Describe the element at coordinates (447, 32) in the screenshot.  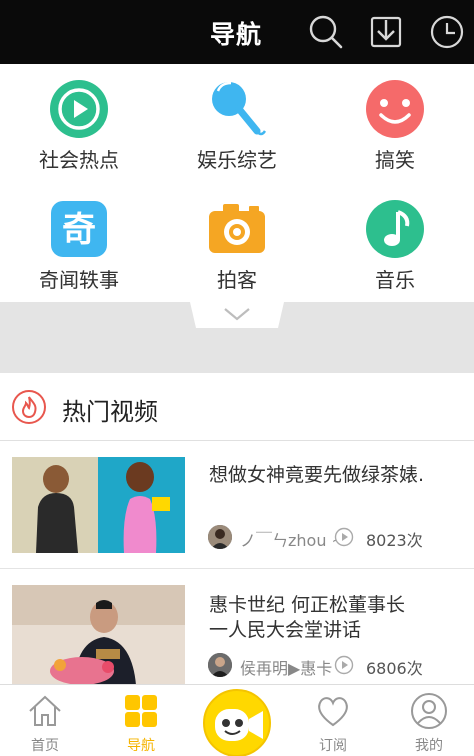
I see `history-clock-icon` at that location.